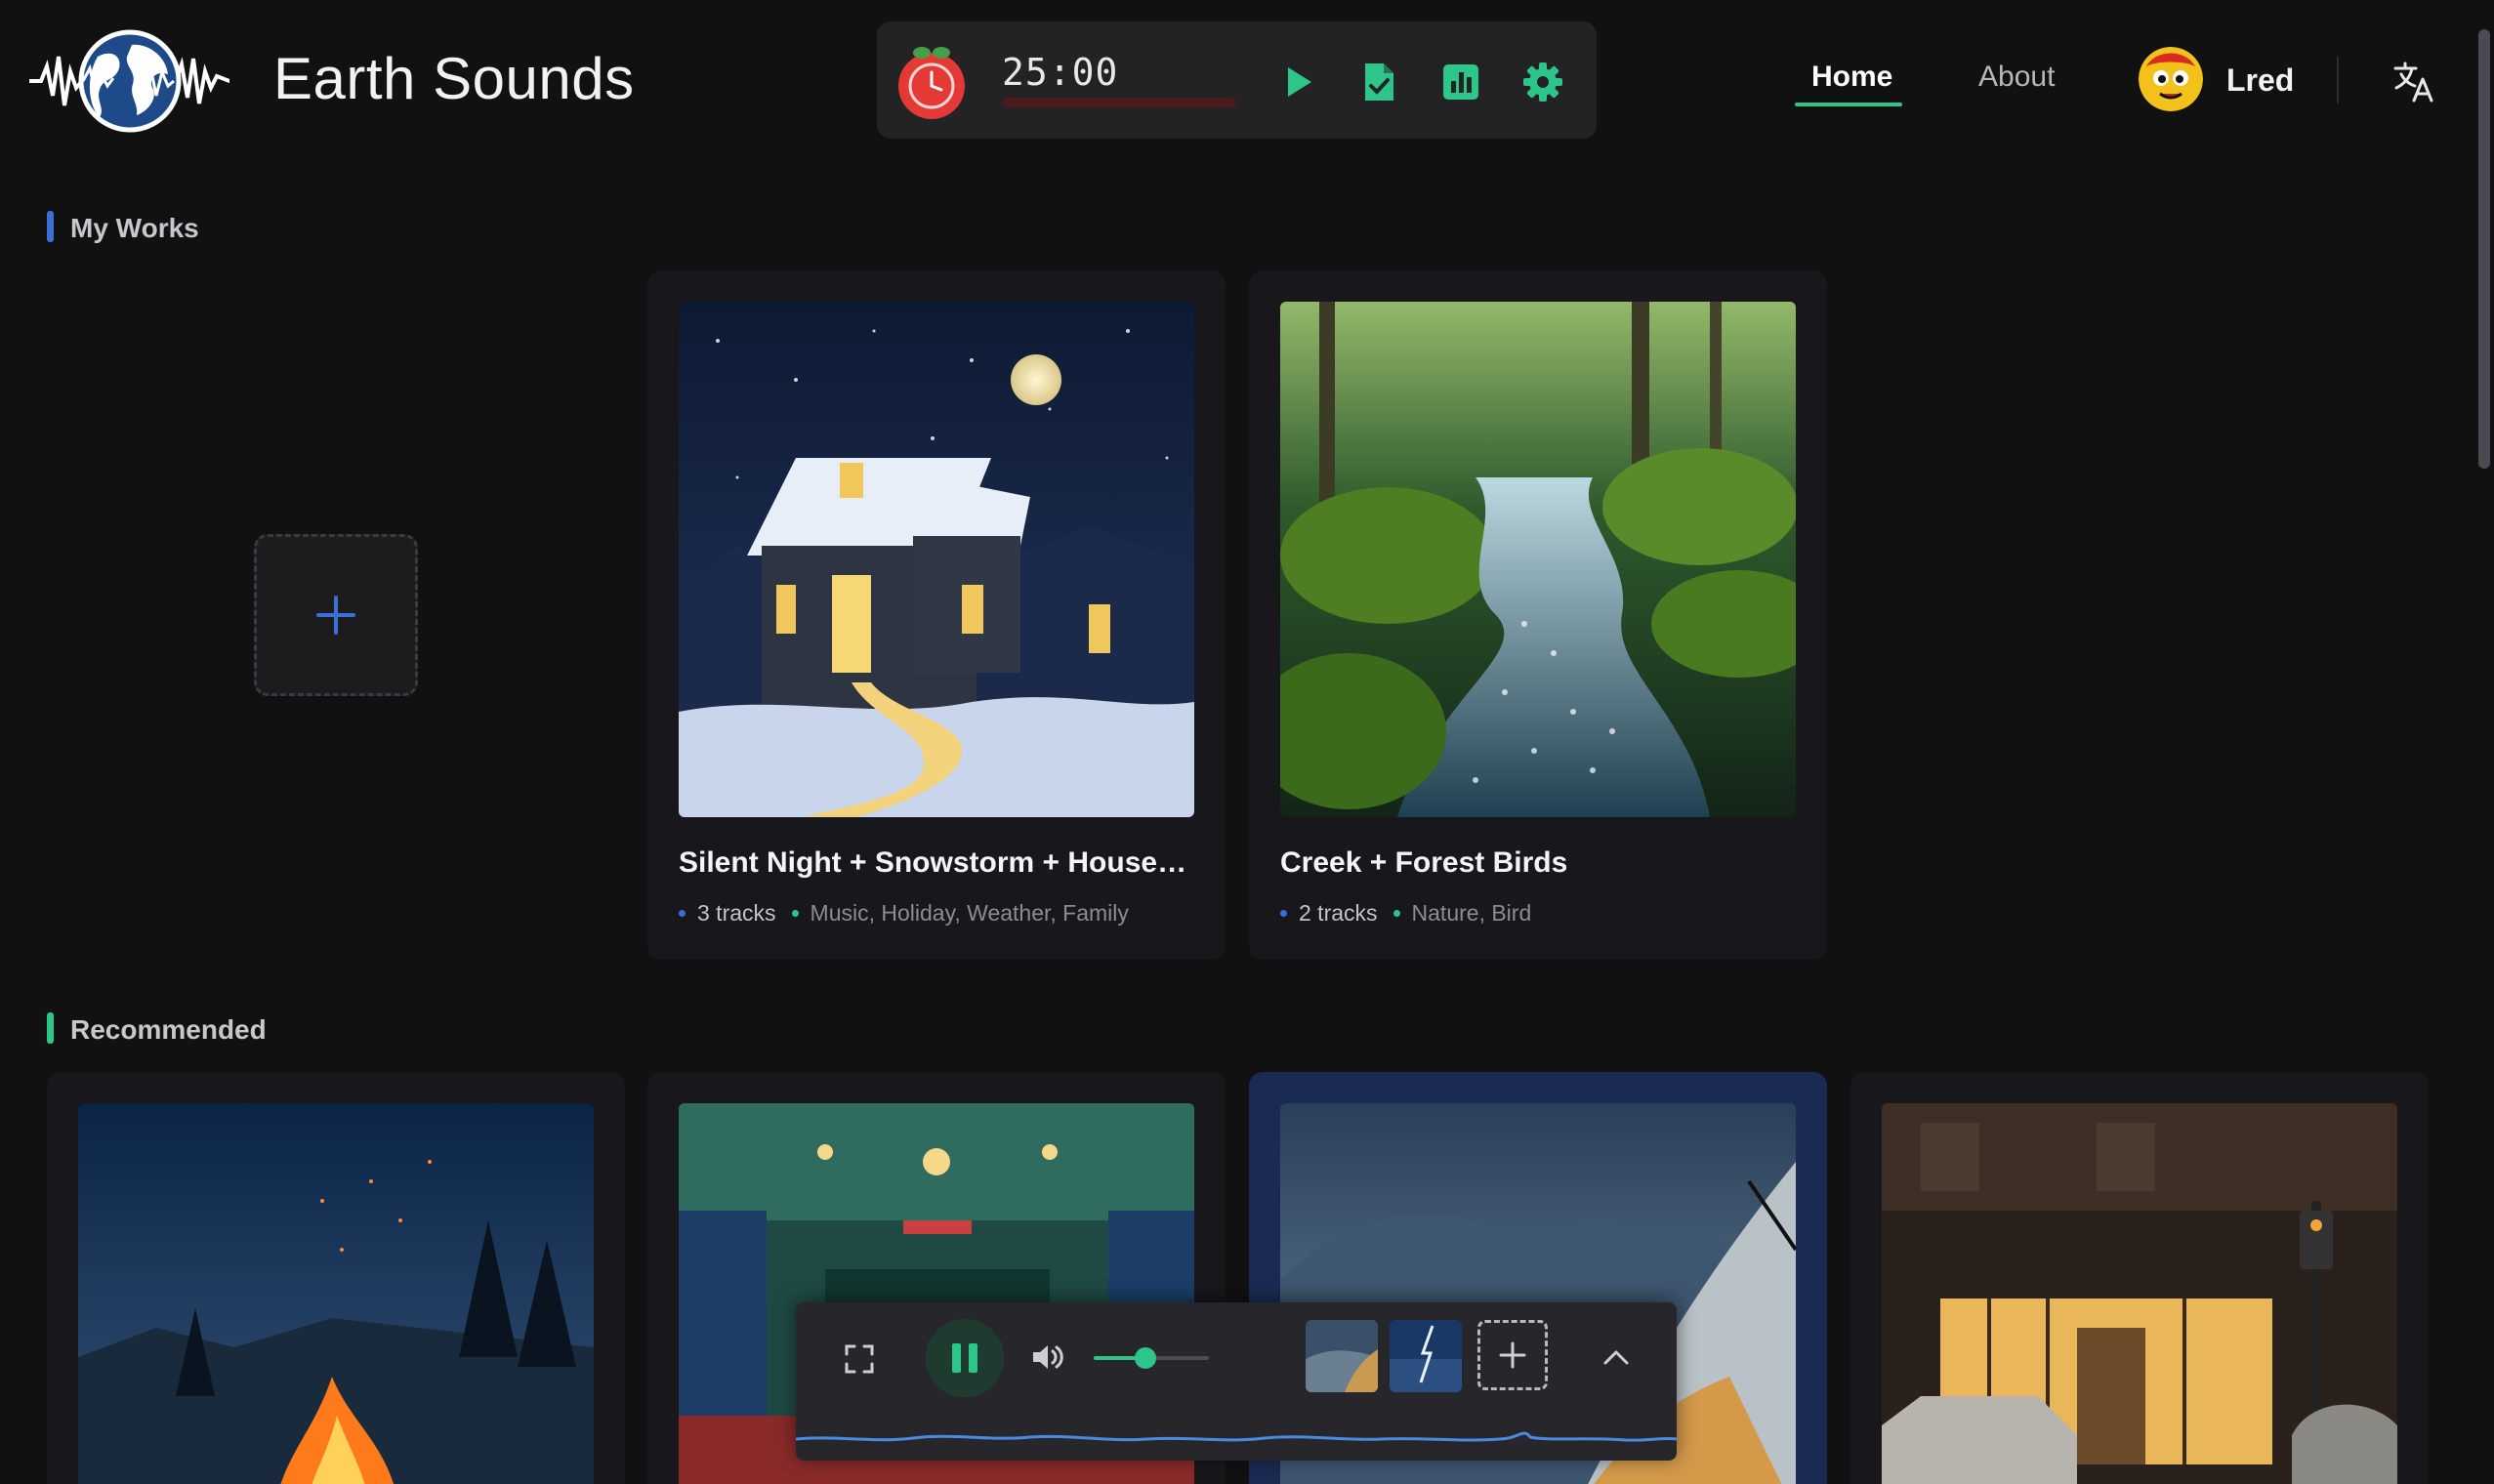  I want to click on volume-slider, so click(1152, 1358).